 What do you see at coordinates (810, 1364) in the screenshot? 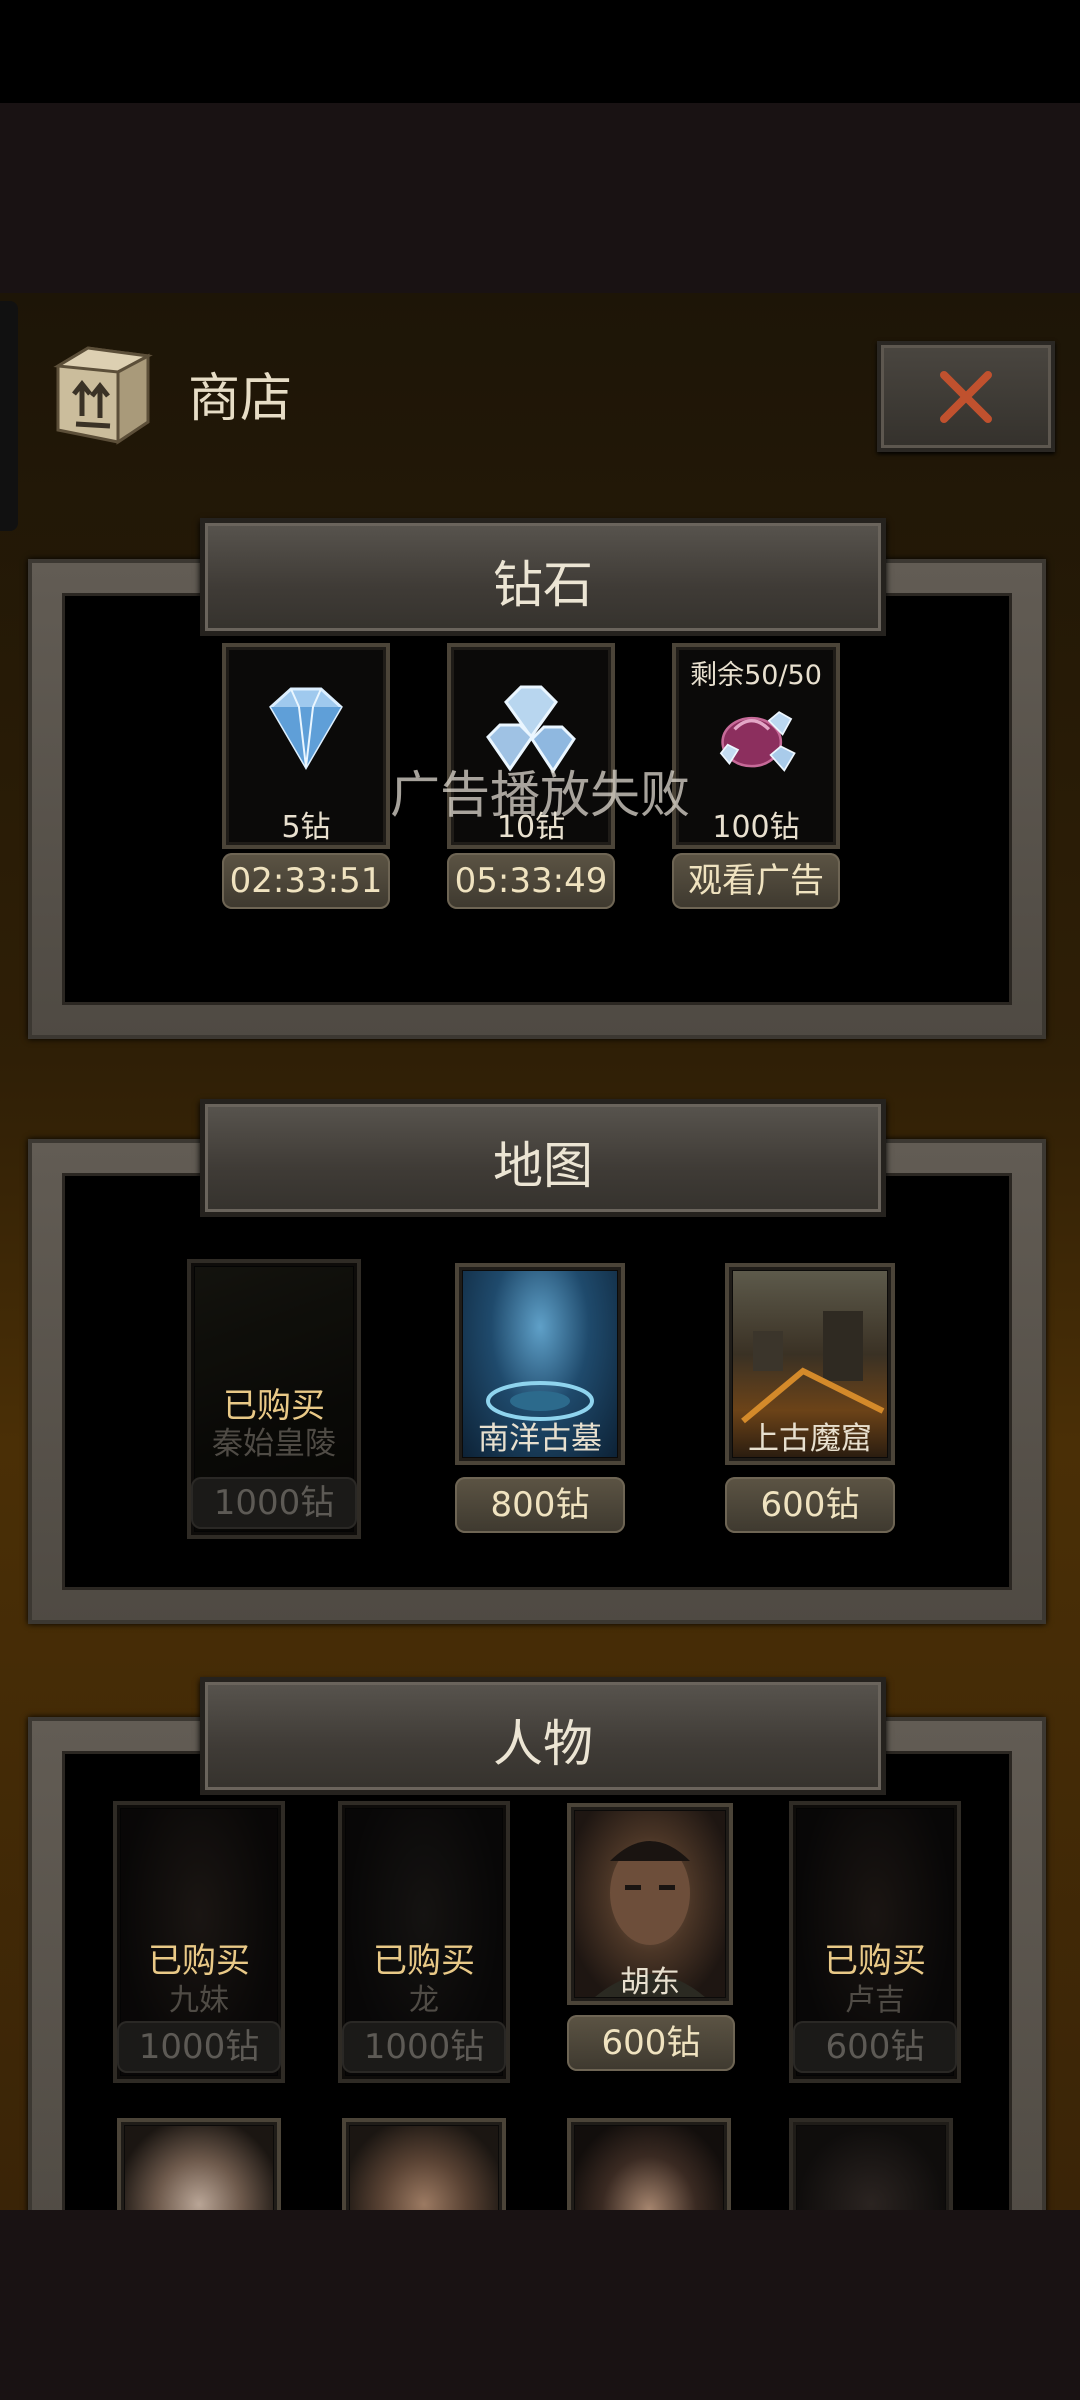
I see `map-item-frame: 上古魔窟` at bounding box center [810, 1364].